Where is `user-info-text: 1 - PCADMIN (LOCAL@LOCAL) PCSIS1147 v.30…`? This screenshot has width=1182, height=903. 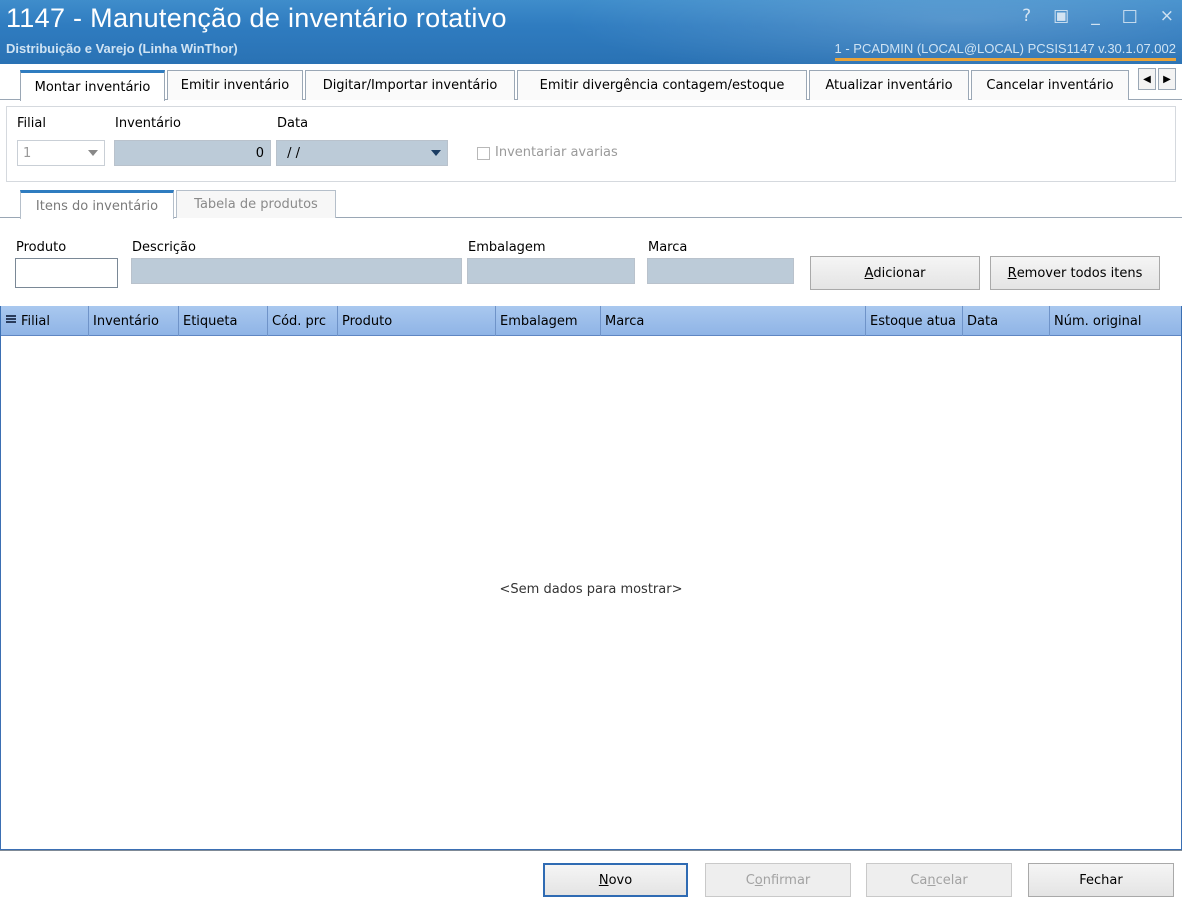 user-info-text: 1 - PCADMIN (LOCAL@LOCAL) PCSIS1147 v.30… is located at coordinates (1005, 48).